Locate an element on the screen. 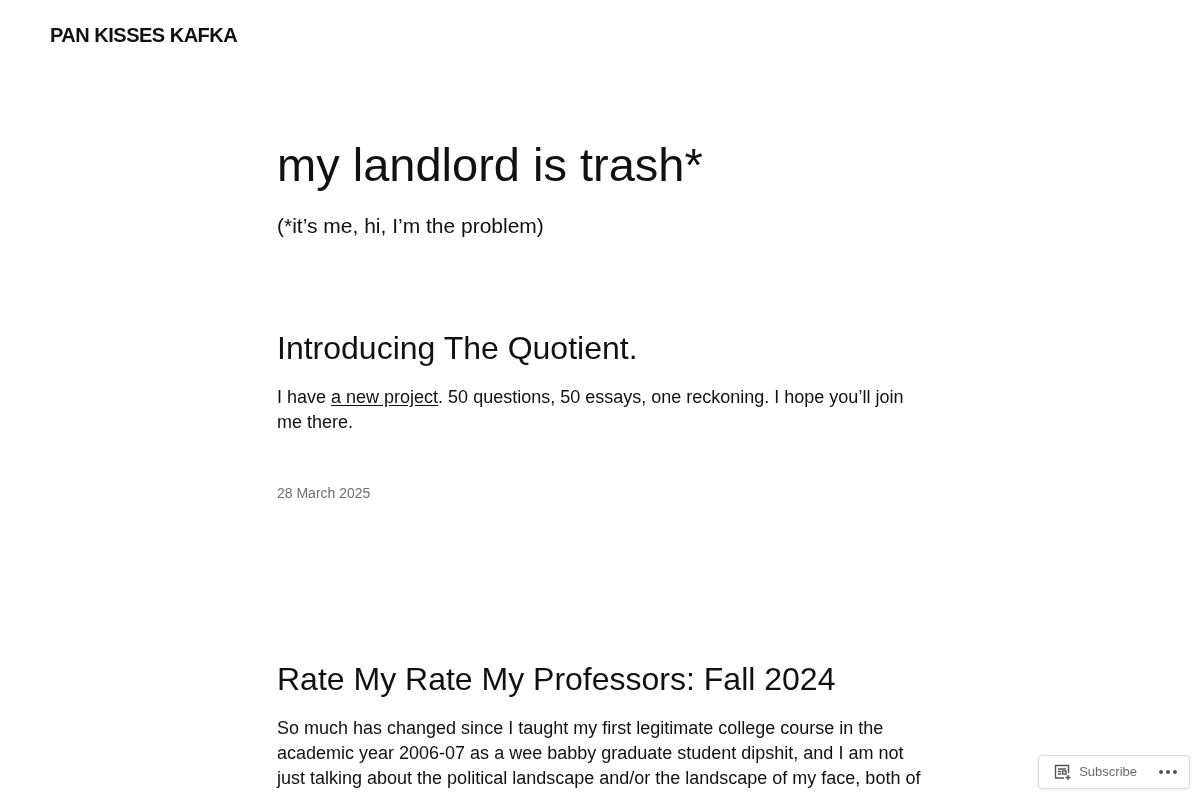  blog-title: my landlord is trash* is located at coordinates (490, 165).